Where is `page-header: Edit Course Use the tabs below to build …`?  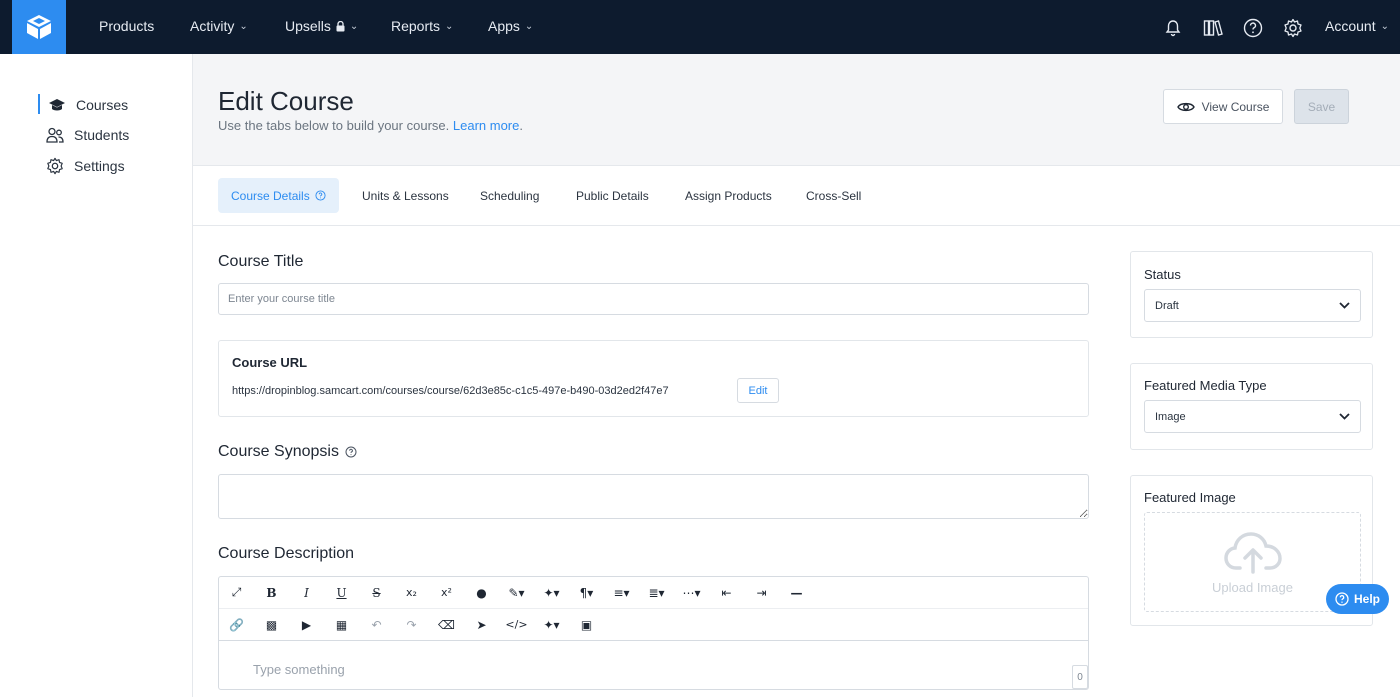 page-header: Edit Course Use the tabs below to build … is located at coordinates (796, 110).